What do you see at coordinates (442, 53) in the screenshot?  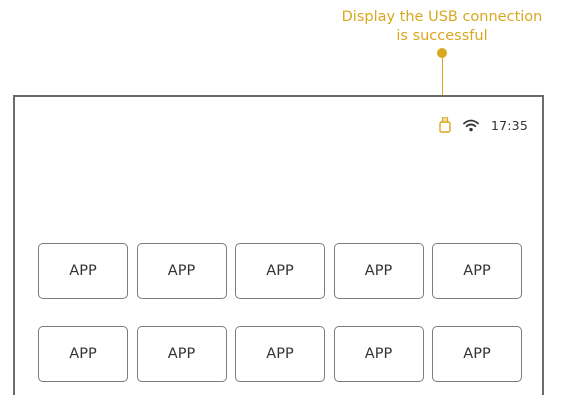 I see `callout-leader-dot` at bounding box center [442, 53].